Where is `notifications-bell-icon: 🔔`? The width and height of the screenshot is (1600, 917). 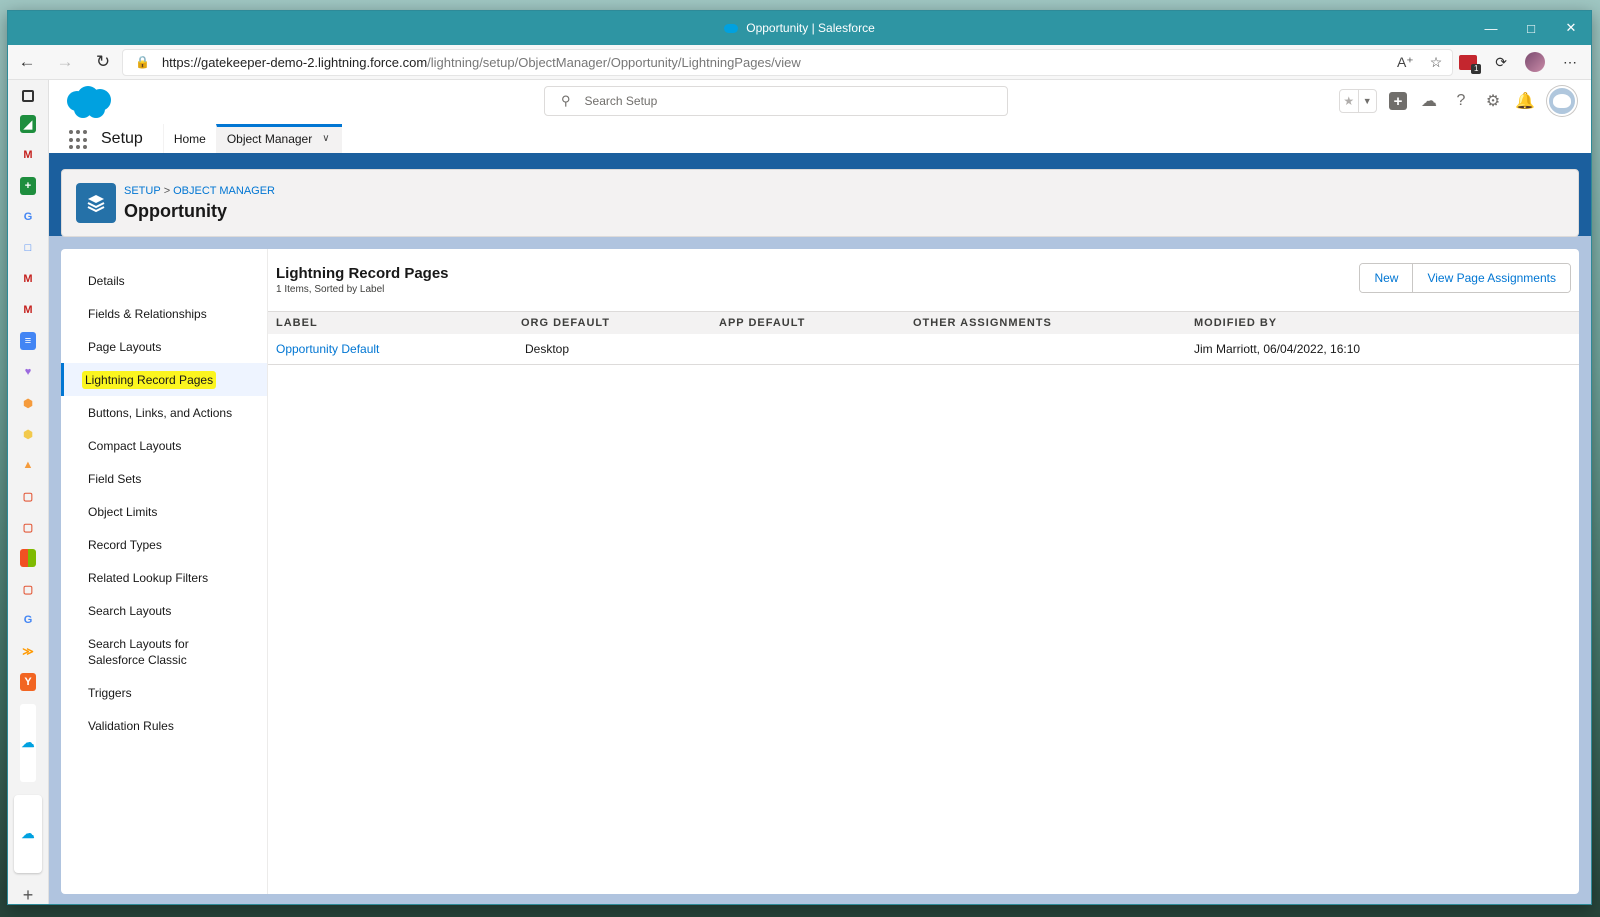
notifications-bell-icon: 🔔 is located at coordinates (1525, 101).